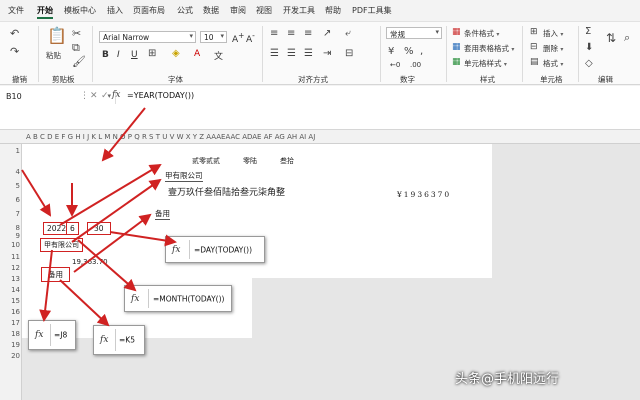 The height and width of the screenshot is (400, 640). What do you see at coordinates (185, 10) in the screenshot?
I see `tab-formulas: 公式` at bounding box center [185, 10].